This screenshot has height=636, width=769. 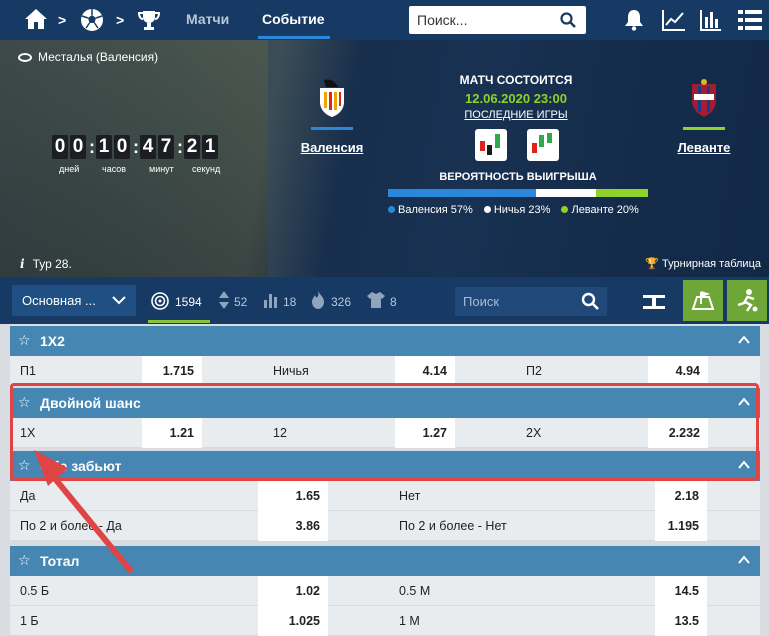 I want to click on countdown-timer: 0 0 : 1 0 : 4 7 : 2 1, so click(x=136, y=147).